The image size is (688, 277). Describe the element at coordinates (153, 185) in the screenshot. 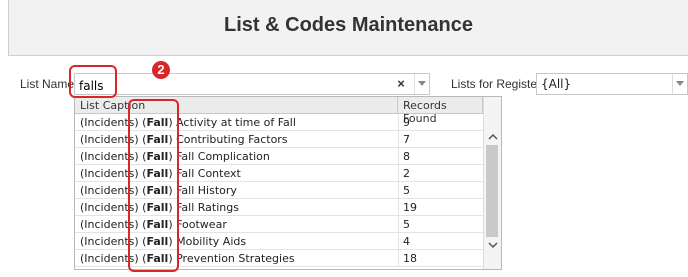

I see `callout-match-highlight` at that location.